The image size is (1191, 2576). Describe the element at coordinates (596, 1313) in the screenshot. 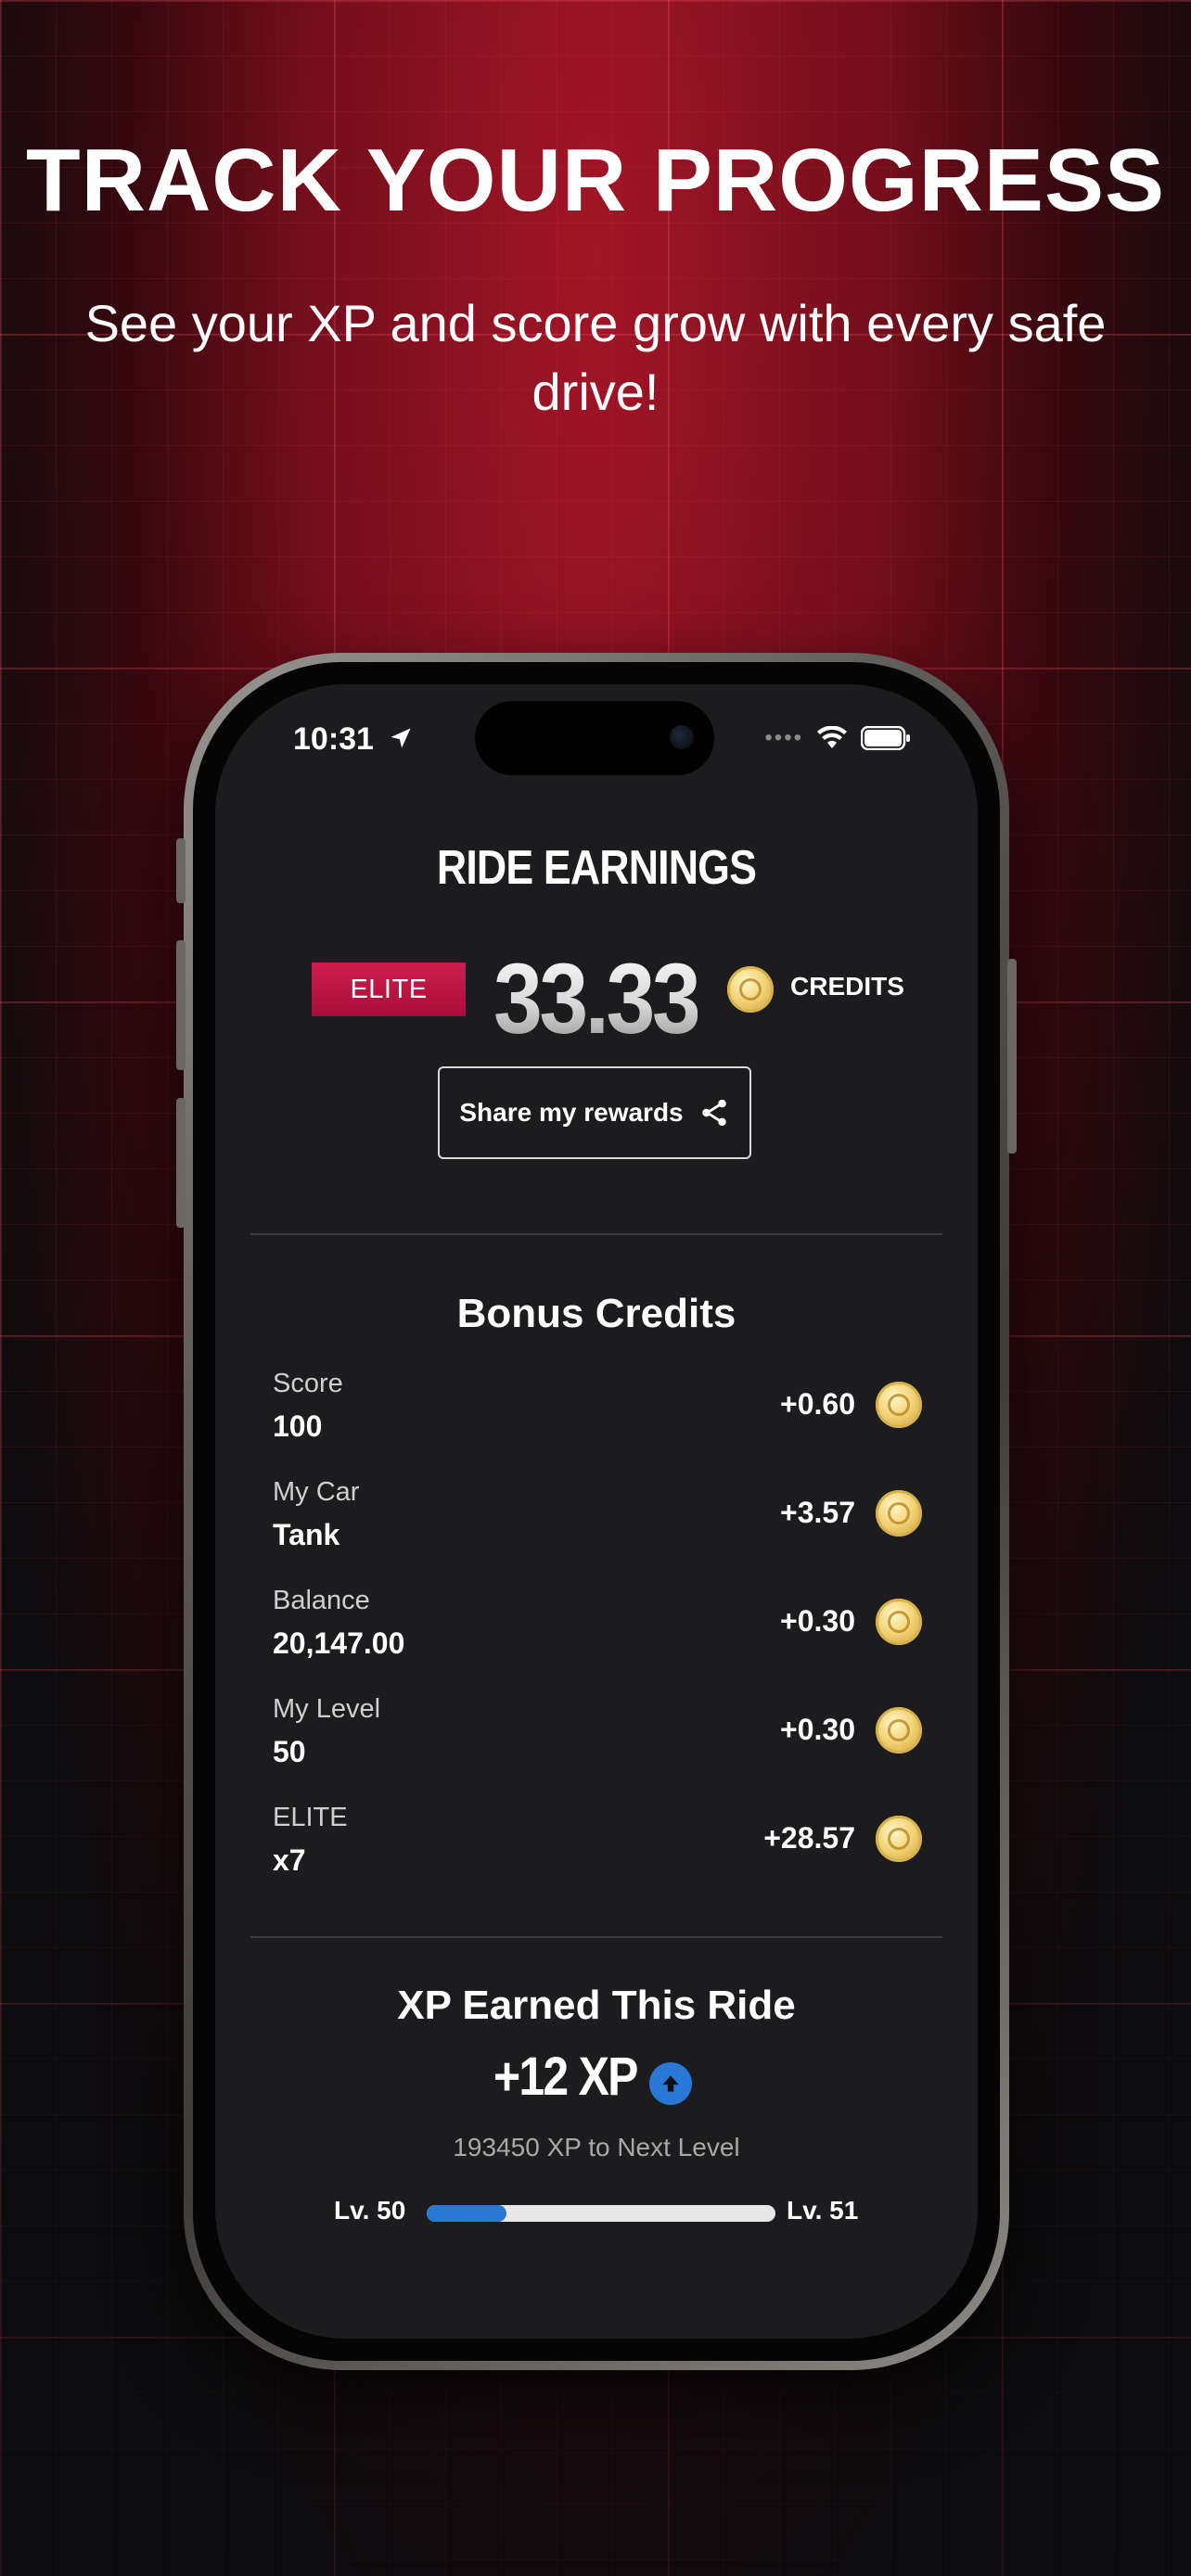

I see `bonus-credits-title: Bonus Credits` at that location.